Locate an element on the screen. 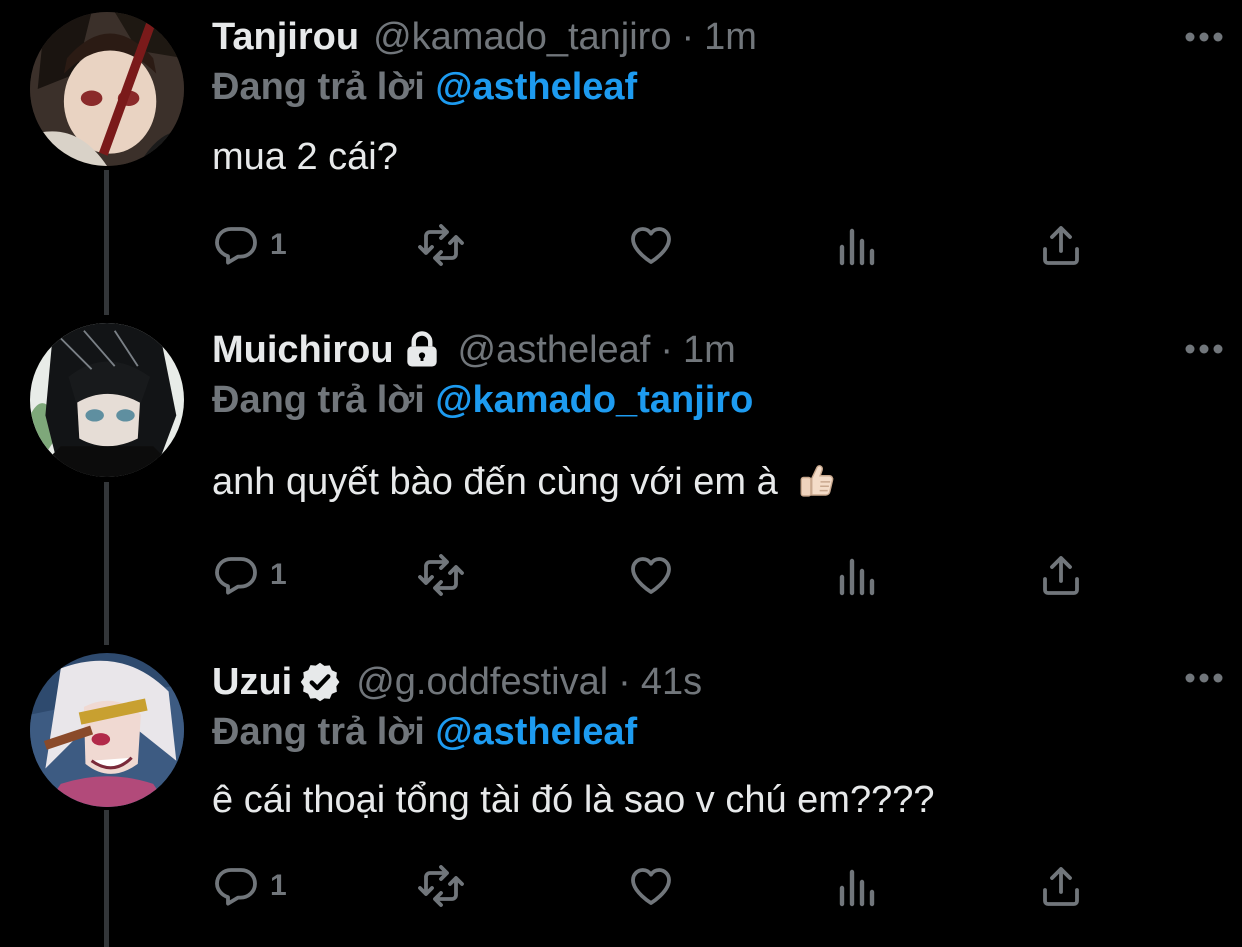 This screenshot has height=947, width=1242. lock-icon is located at coordinates (421, 349).